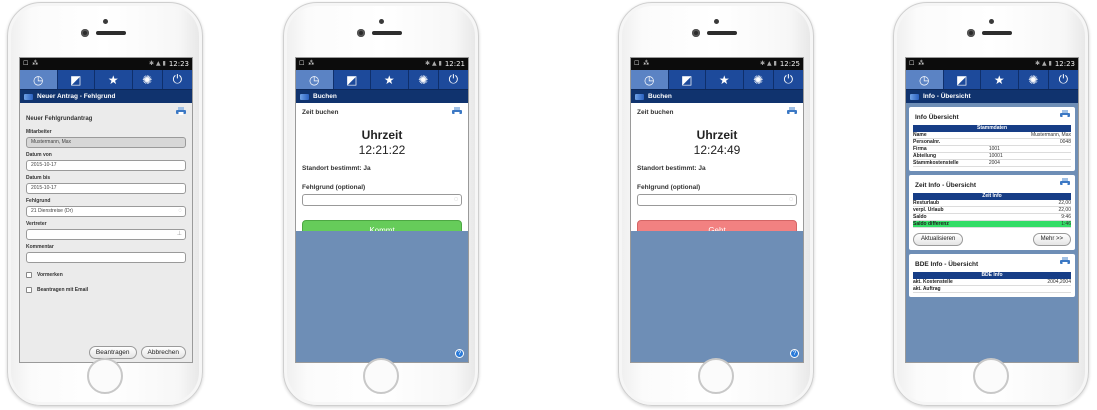 This screenshot has width=1097, height=410. Describe the element at coordinates (163, 352) in the screenshot. I see `abbrechen-button: Abbrechen` at that location.